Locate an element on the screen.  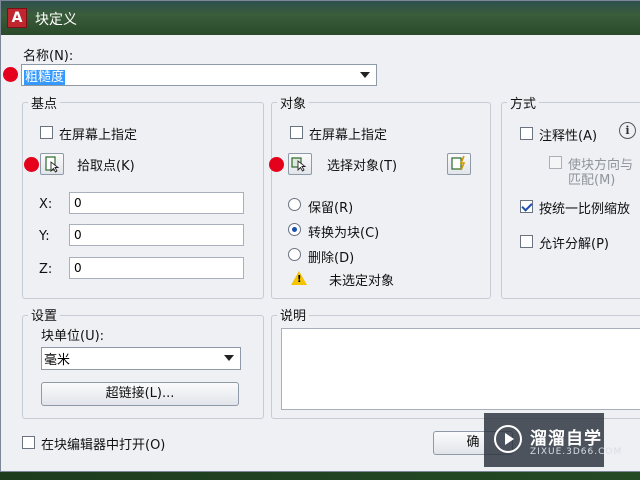
open-in-editor-checkbox is located at coordinates (28, 442).